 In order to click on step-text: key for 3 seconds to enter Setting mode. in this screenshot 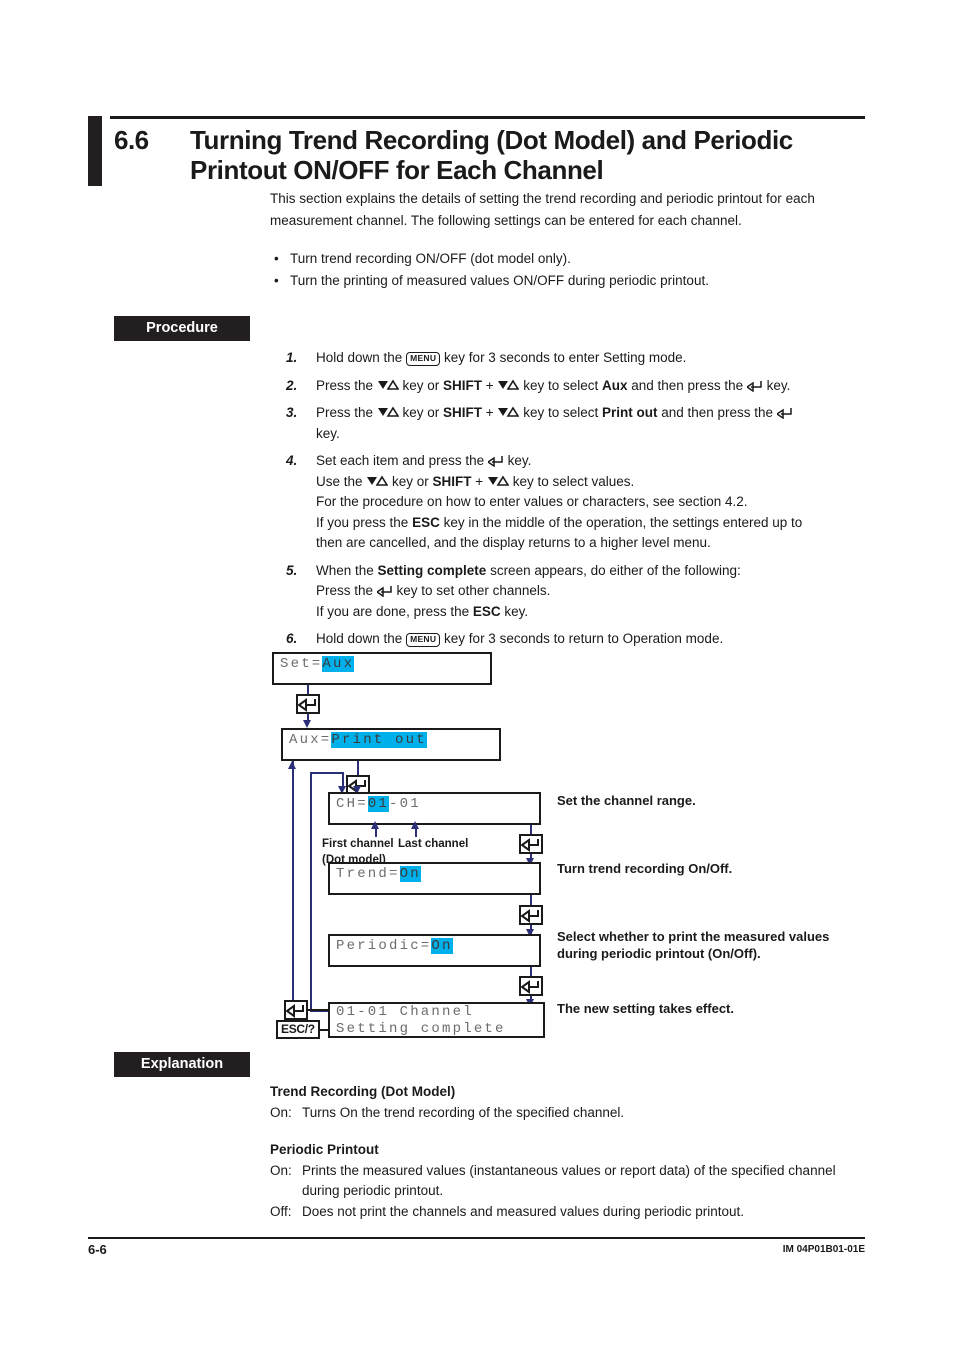, I will do `click(563, 357)`.